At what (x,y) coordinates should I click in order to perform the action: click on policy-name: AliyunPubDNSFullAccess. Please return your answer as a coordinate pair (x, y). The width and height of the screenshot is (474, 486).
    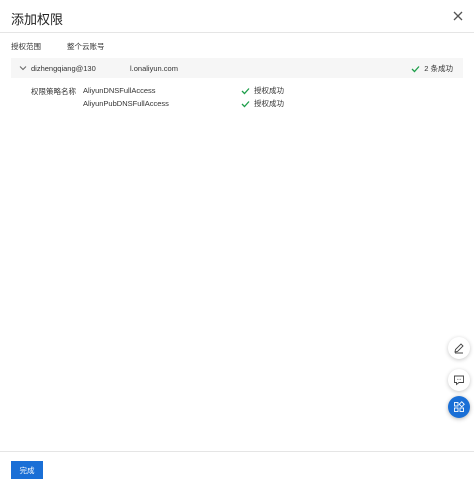
    Looking at the image, I should click on (126, 103).